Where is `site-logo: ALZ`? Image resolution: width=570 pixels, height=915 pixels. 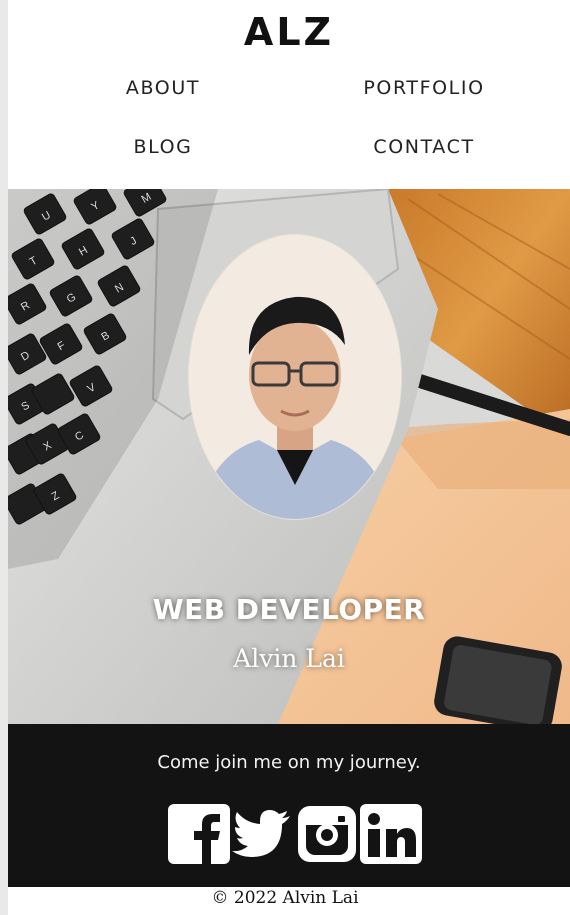 site-logo: ALZ is located at coordinates (289, 32).